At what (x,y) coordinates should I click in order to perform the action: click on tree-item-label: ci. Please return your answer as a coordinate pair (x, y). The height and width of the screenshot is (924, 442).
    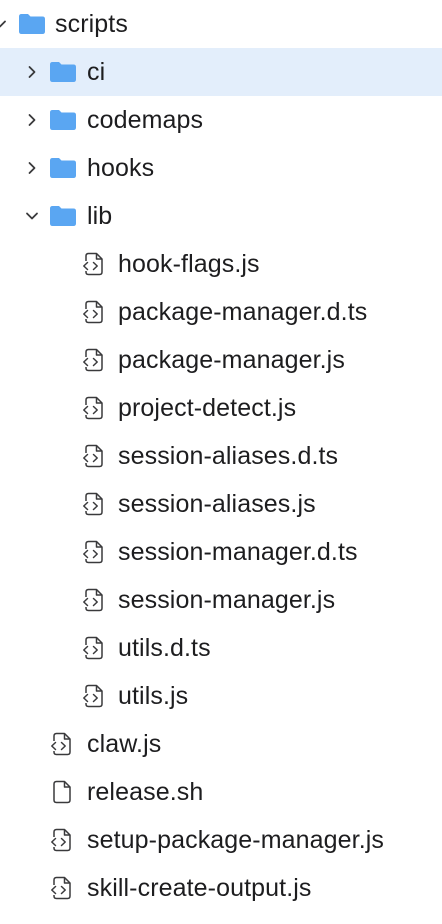
    Looking at the image, I should click on (96, 72).